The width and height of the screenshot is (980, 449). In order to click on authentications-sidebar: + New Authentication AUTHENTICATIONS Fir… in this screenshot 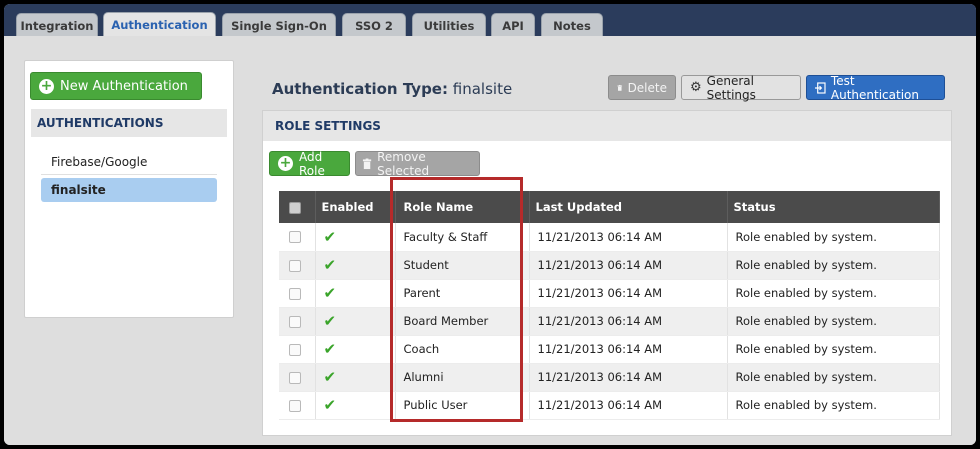, I will do `click(129, 189)`.